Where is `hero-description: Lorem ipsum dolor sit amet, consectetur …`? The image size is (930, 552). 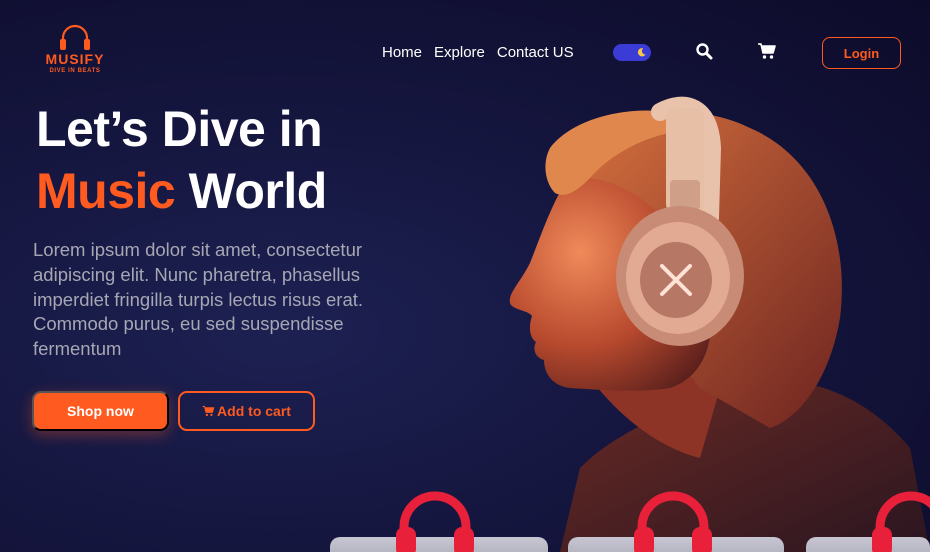 hero-description: Lorem ipsum dolor sit amet, consectetur … is located at coordinates (198, 299).